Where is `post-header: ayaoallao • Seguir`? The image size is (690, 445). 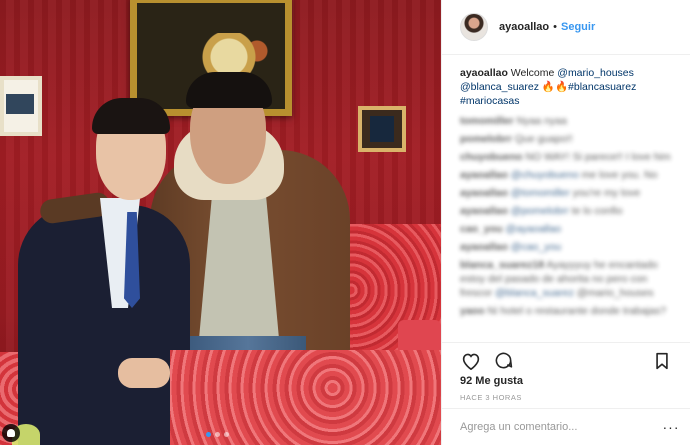
post-header: ayaoallao • Seguir is located at coordinates (566, 27).